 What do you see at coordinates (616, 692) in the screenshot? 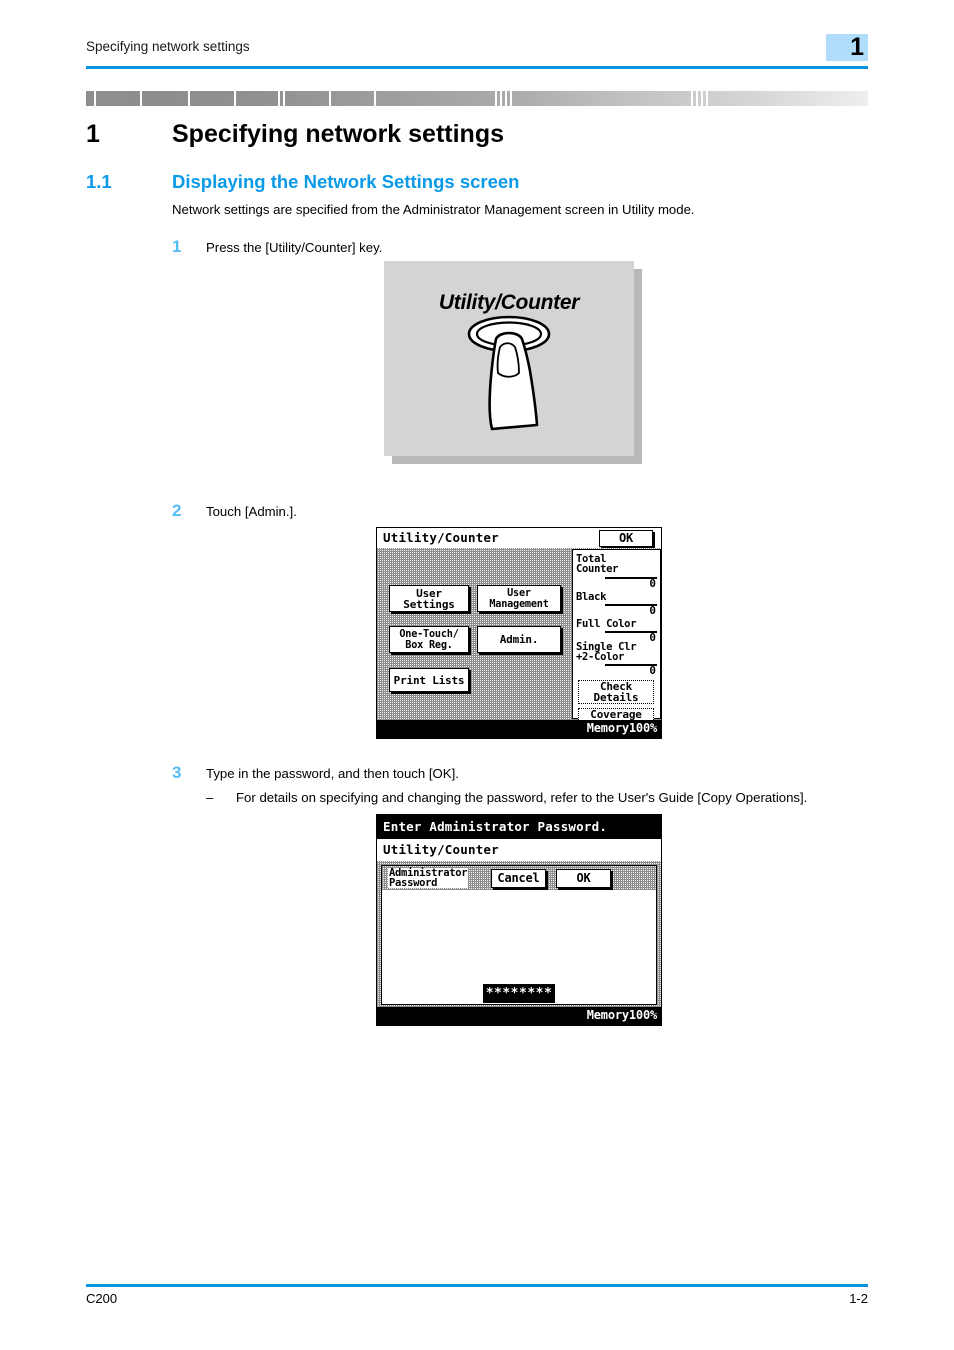
I see `lcd-button-check-details: Check Details` at bounding box center [616, 692].